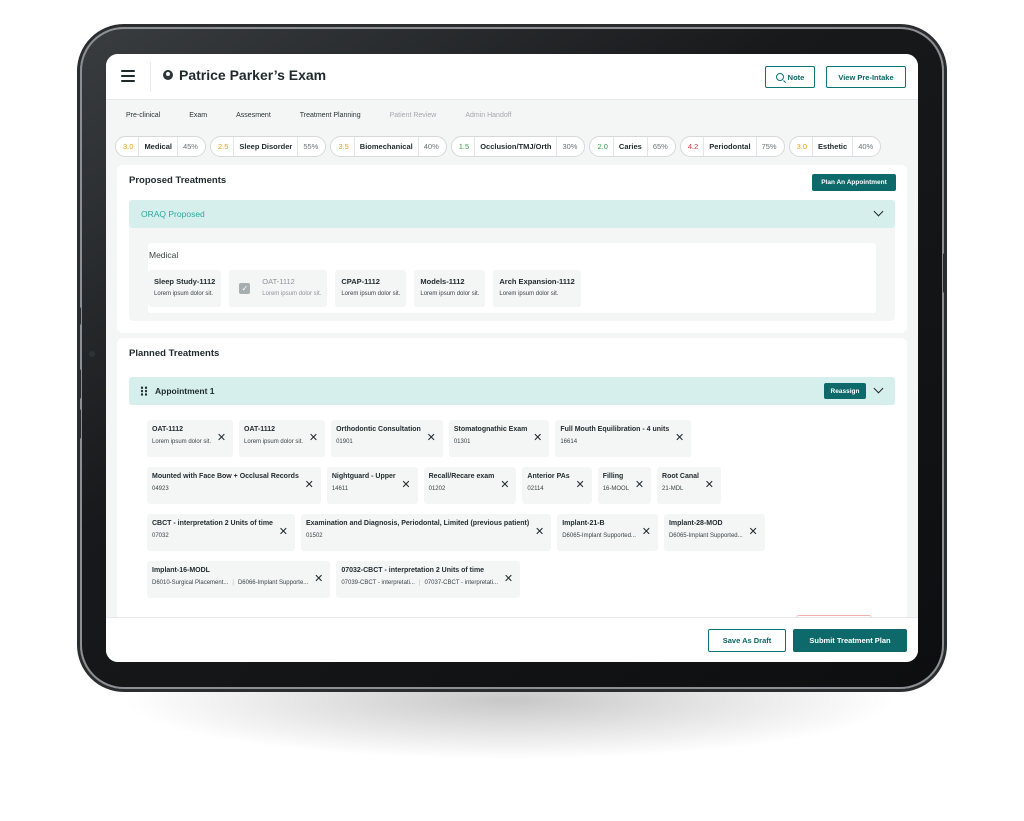 Image resolution: width=1024 pixels, height=821 pixels. What do you see at coordinates (512, 214) in the screenshot?
I see `oraq-proposed-accordion: ORAQ Proposed` at bounding box center [512, 214].